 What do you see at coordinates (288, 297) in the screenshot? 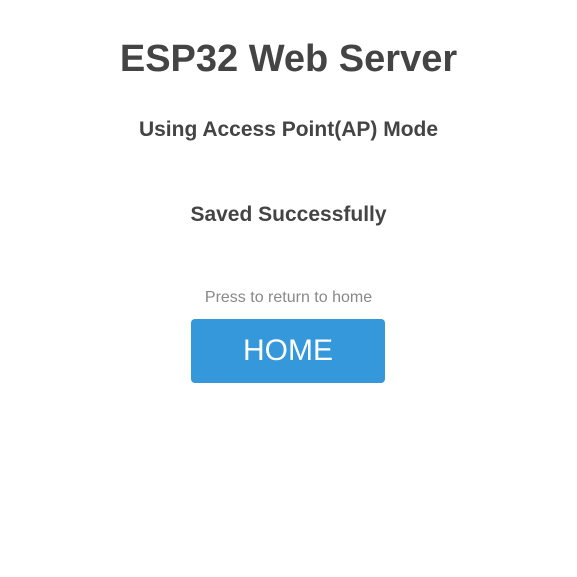
I see `return-hint: Press to return to home` at bounding box center [288, 297].